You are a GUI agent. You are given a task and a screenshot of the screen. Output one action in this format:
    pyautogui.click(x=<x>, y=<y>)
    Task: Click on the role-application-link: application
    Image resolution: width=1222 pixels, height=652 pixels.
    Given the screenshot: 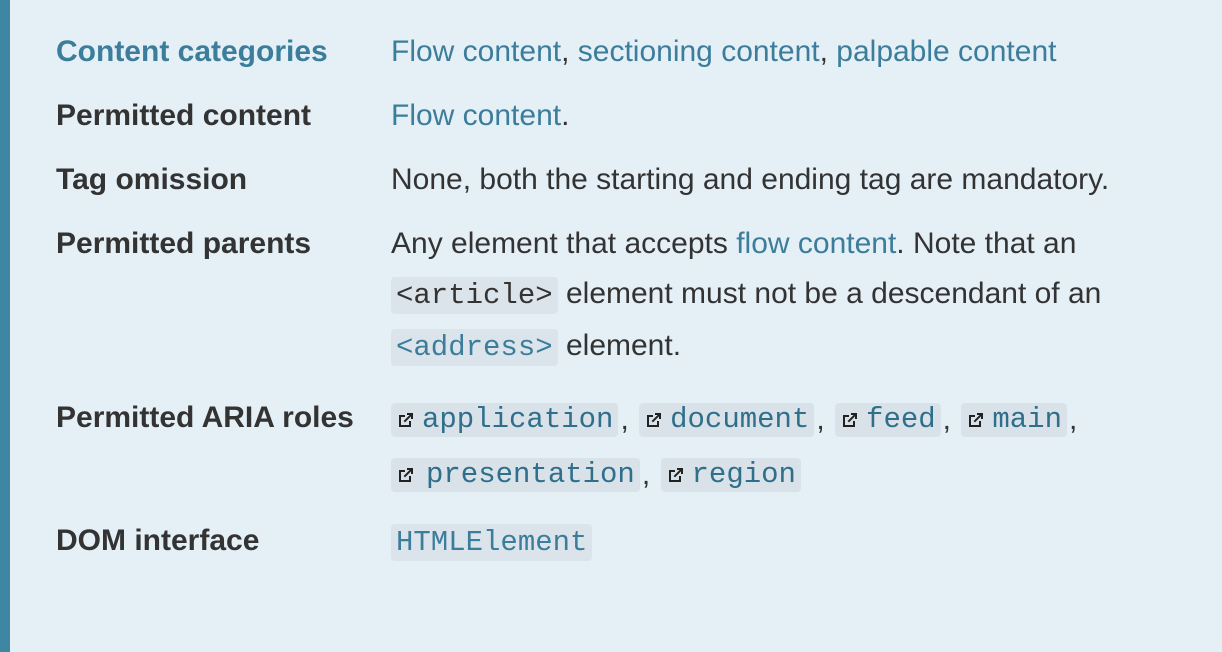 What is the action you would take?
    pyautogui.click(x=505, y=420)
    